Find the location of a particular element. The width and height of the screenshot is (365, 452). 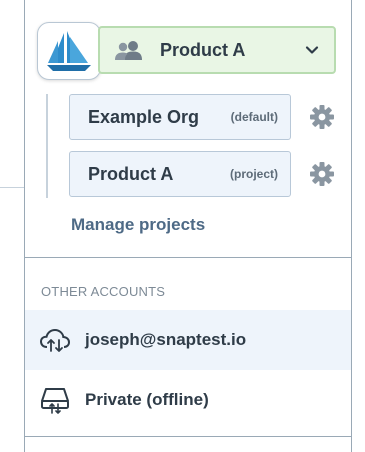

local-drive-icon is located at coordinates (55, 400).